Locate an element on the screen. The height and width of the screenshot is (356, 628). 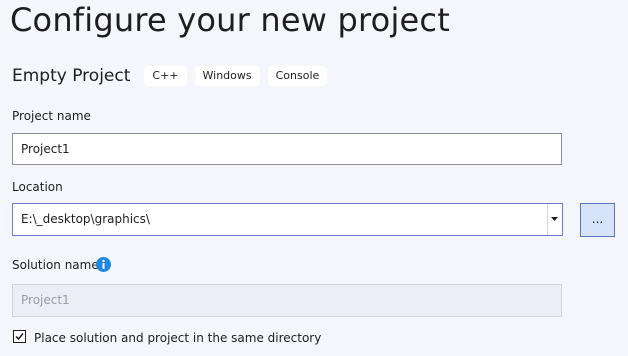
solution-name-label: Solution name is located at coordinates (55, 265).